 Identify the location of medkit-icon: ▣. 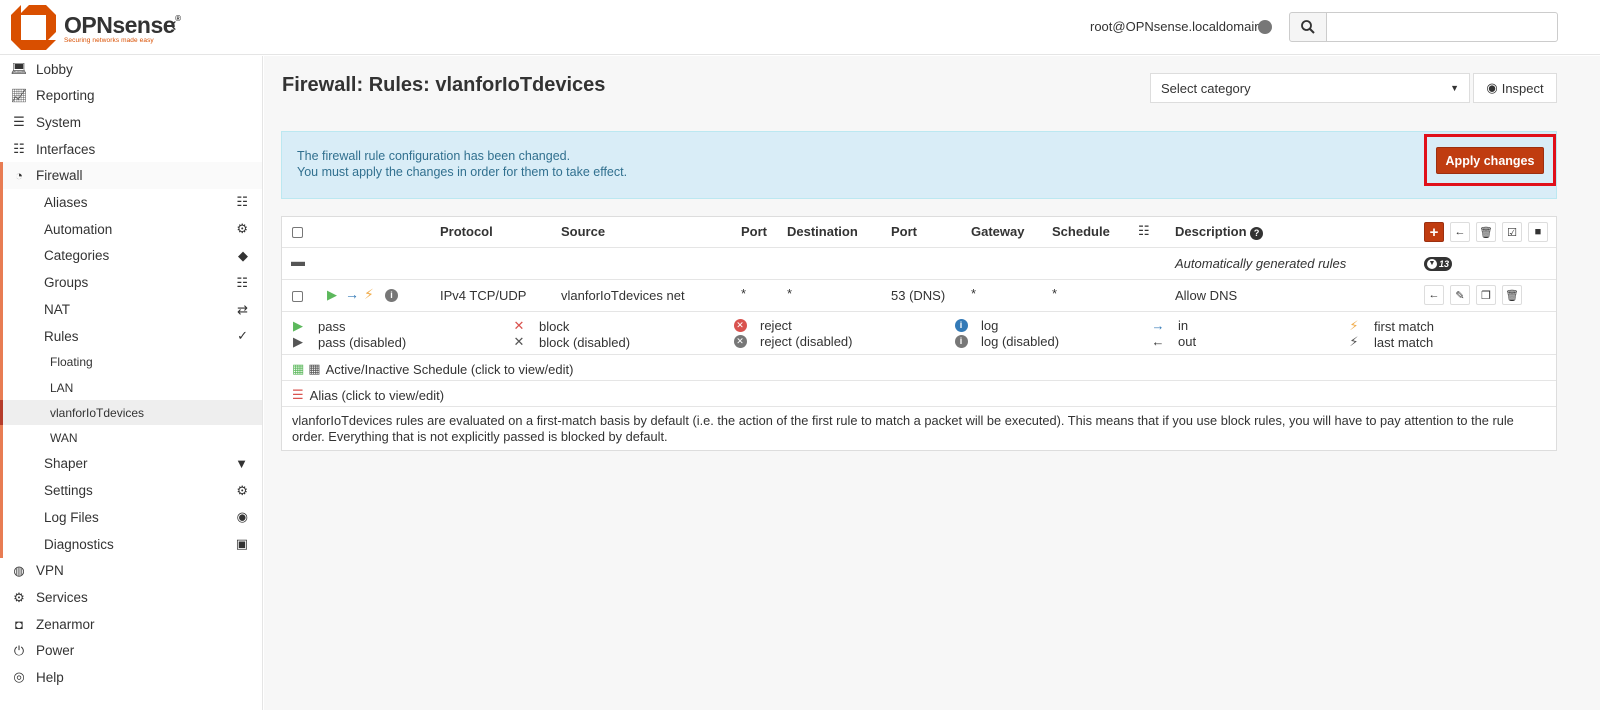
(241, 544).